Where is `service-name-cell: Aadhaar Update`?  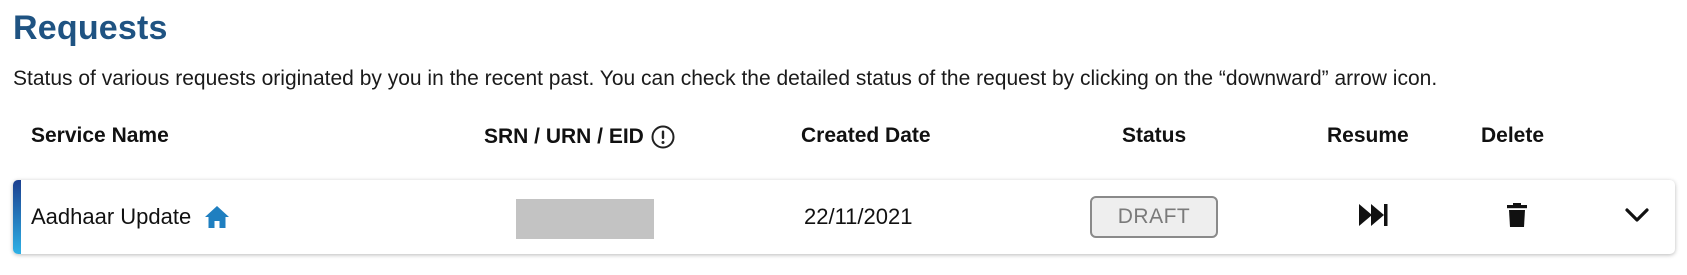 service-name-cell: Aadhaar Update is located at coordinates (131, 217).